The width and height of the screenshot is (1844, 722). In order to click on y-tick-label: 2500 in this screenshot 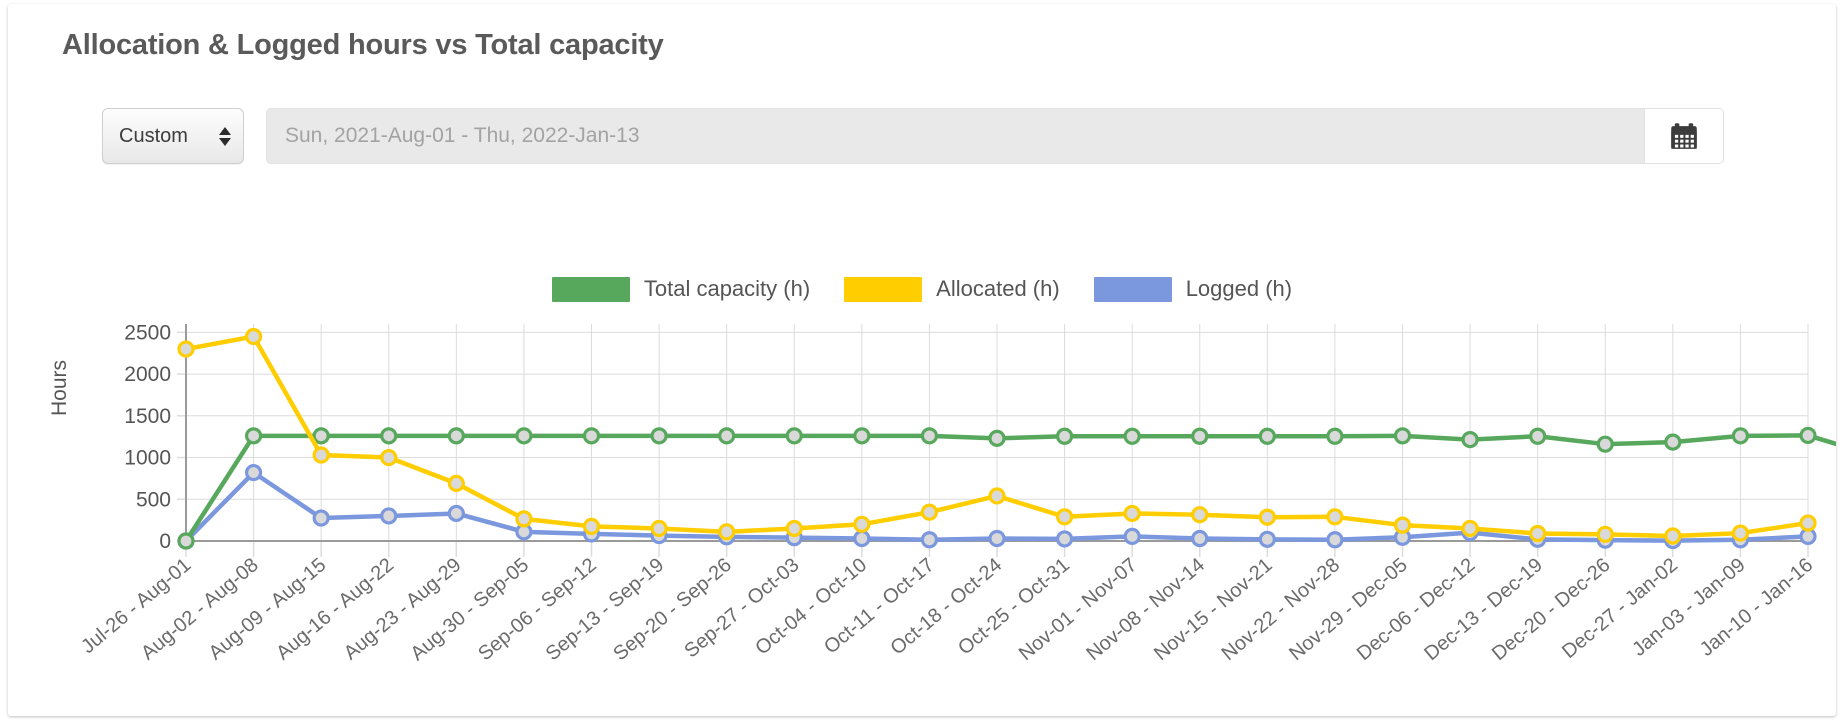, I will do `click(147, 332)`.